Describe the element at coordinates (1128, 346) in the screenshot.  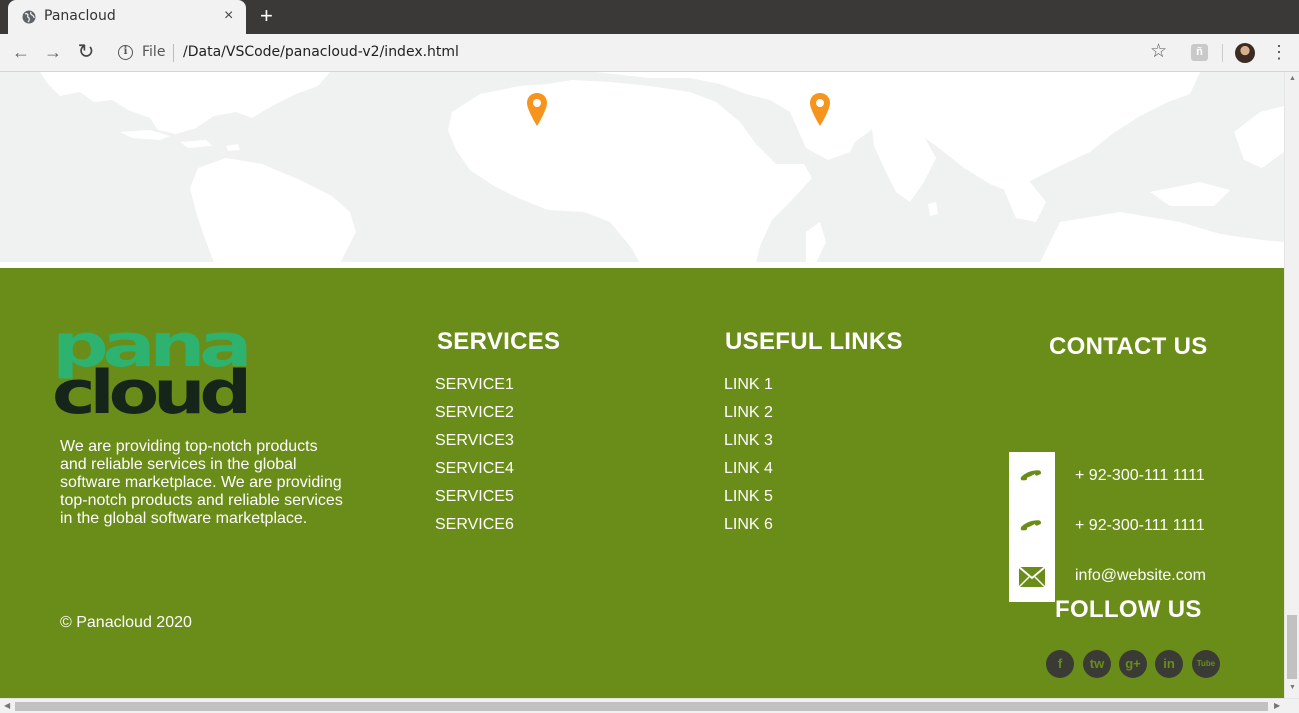
I see `contact-heading: CONTACT US` at that location.